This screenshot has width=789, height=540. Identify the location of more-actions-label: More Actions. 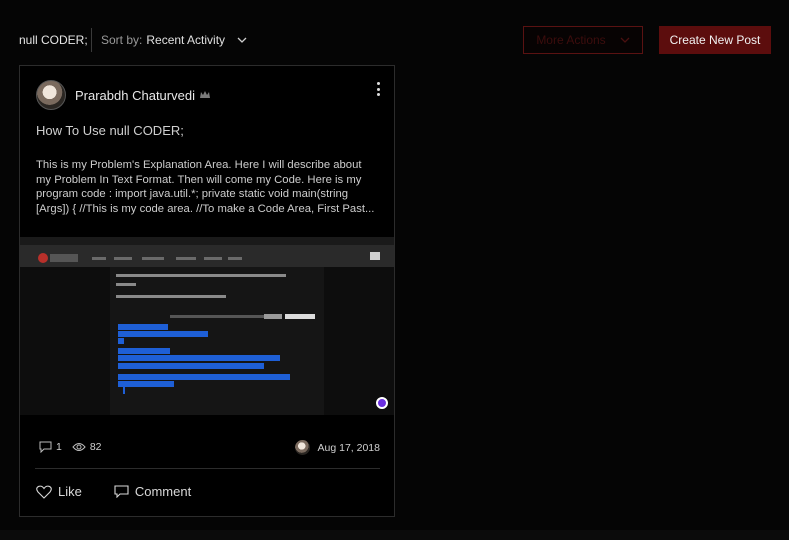
(571, 40).